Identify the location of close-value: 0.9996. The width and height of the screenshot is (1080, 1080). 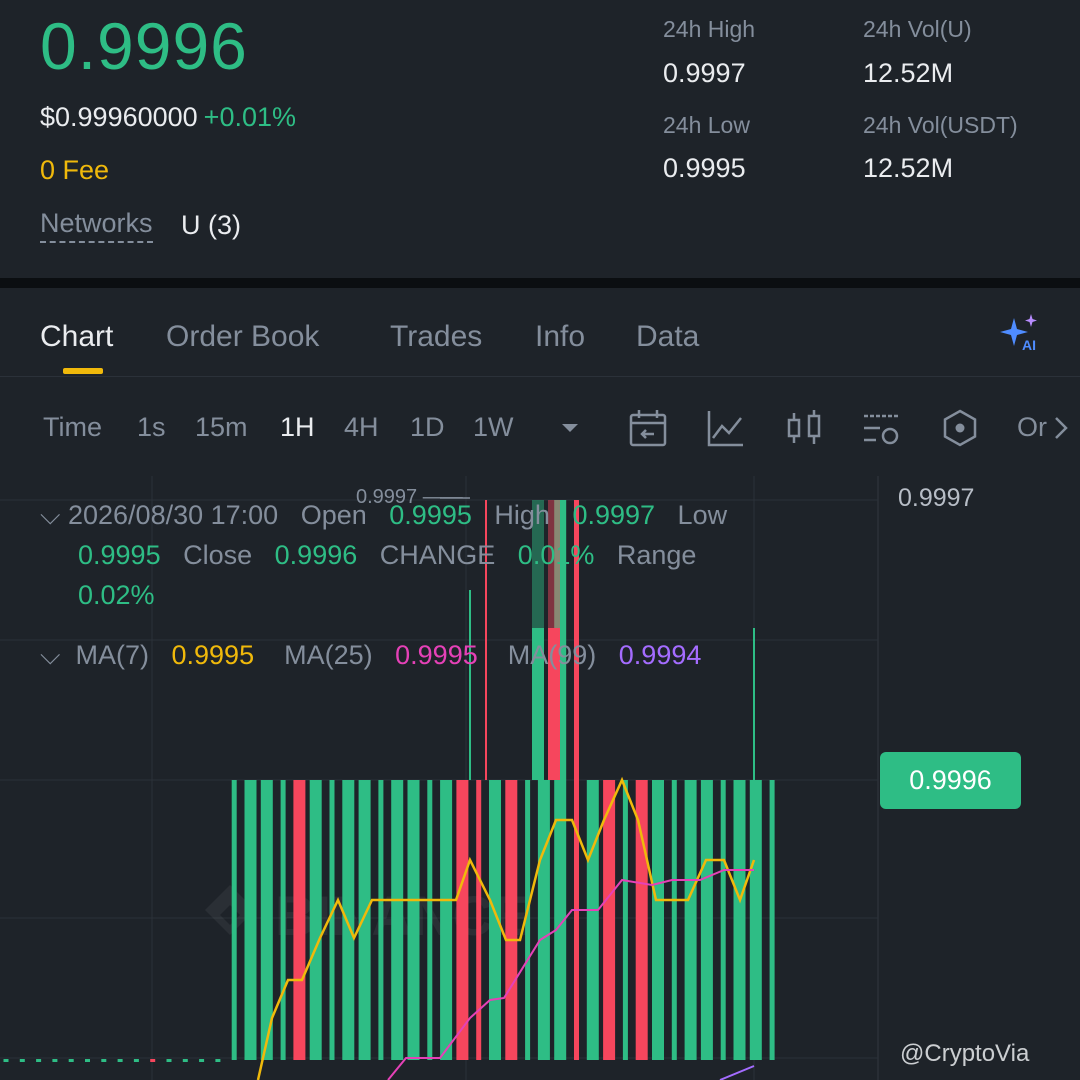
(316, 555).